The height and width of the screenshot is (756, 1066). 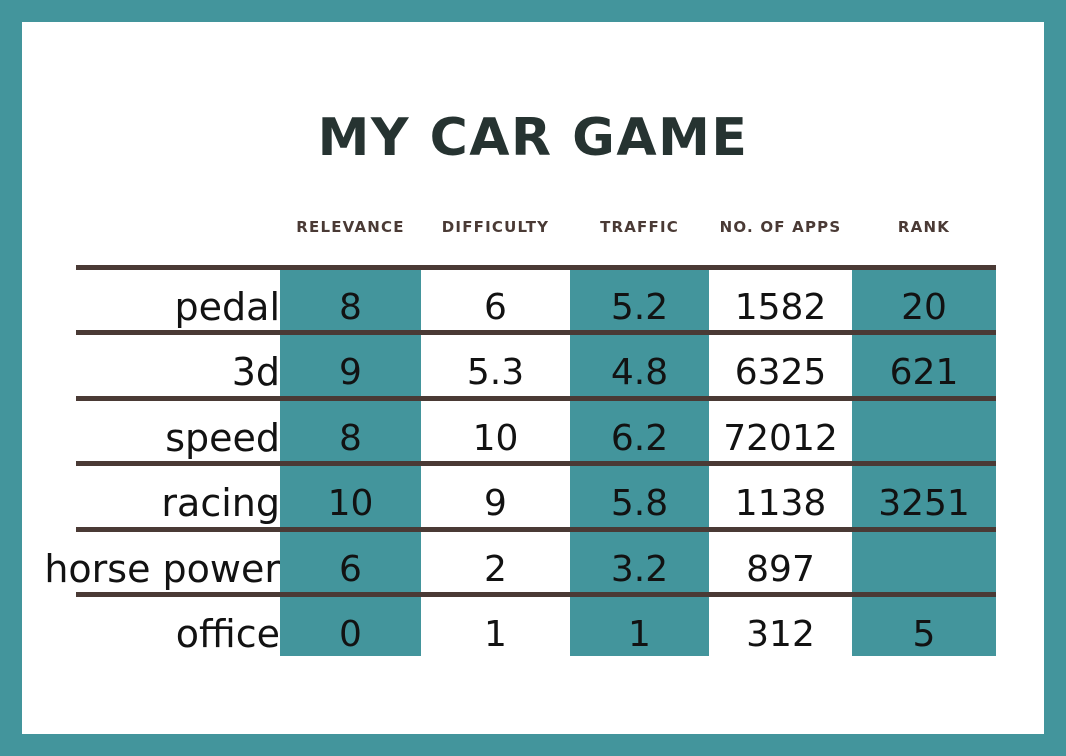 What do you see at coordinates (780, 503) in the screenshot?
I see `table-cell: 1138` at bounding box center [780, 503].